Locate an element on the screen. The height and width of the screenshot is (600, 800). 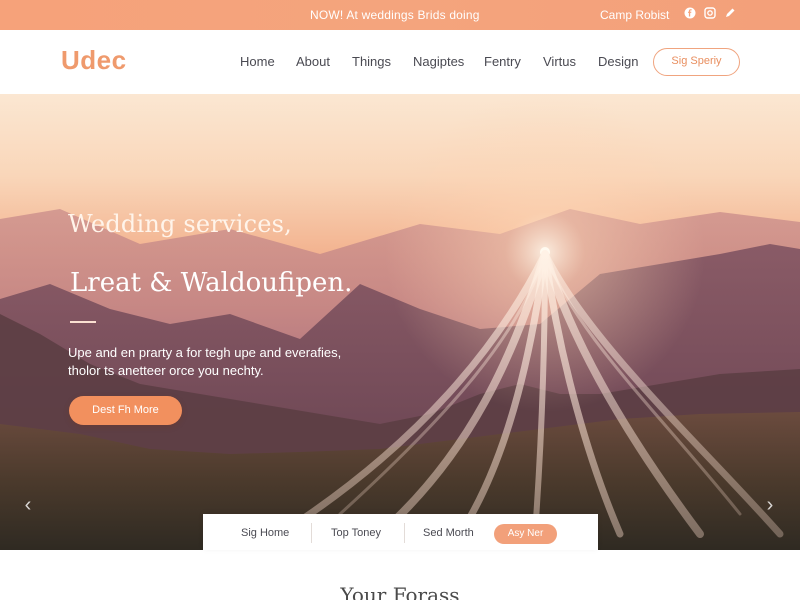
hero-divider is located at coordinates (83, 322).